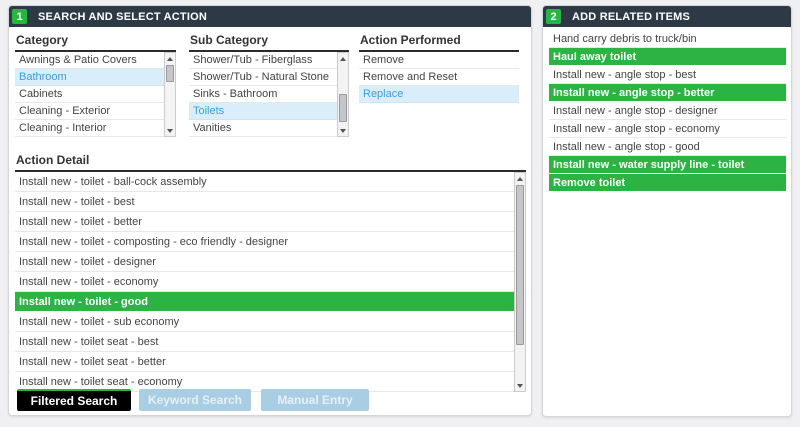 This screenshot has width=800, height=427. Describe the element at coordinates (19, 16) in the screenshot. I see `step-1-badge: 1` at that location.